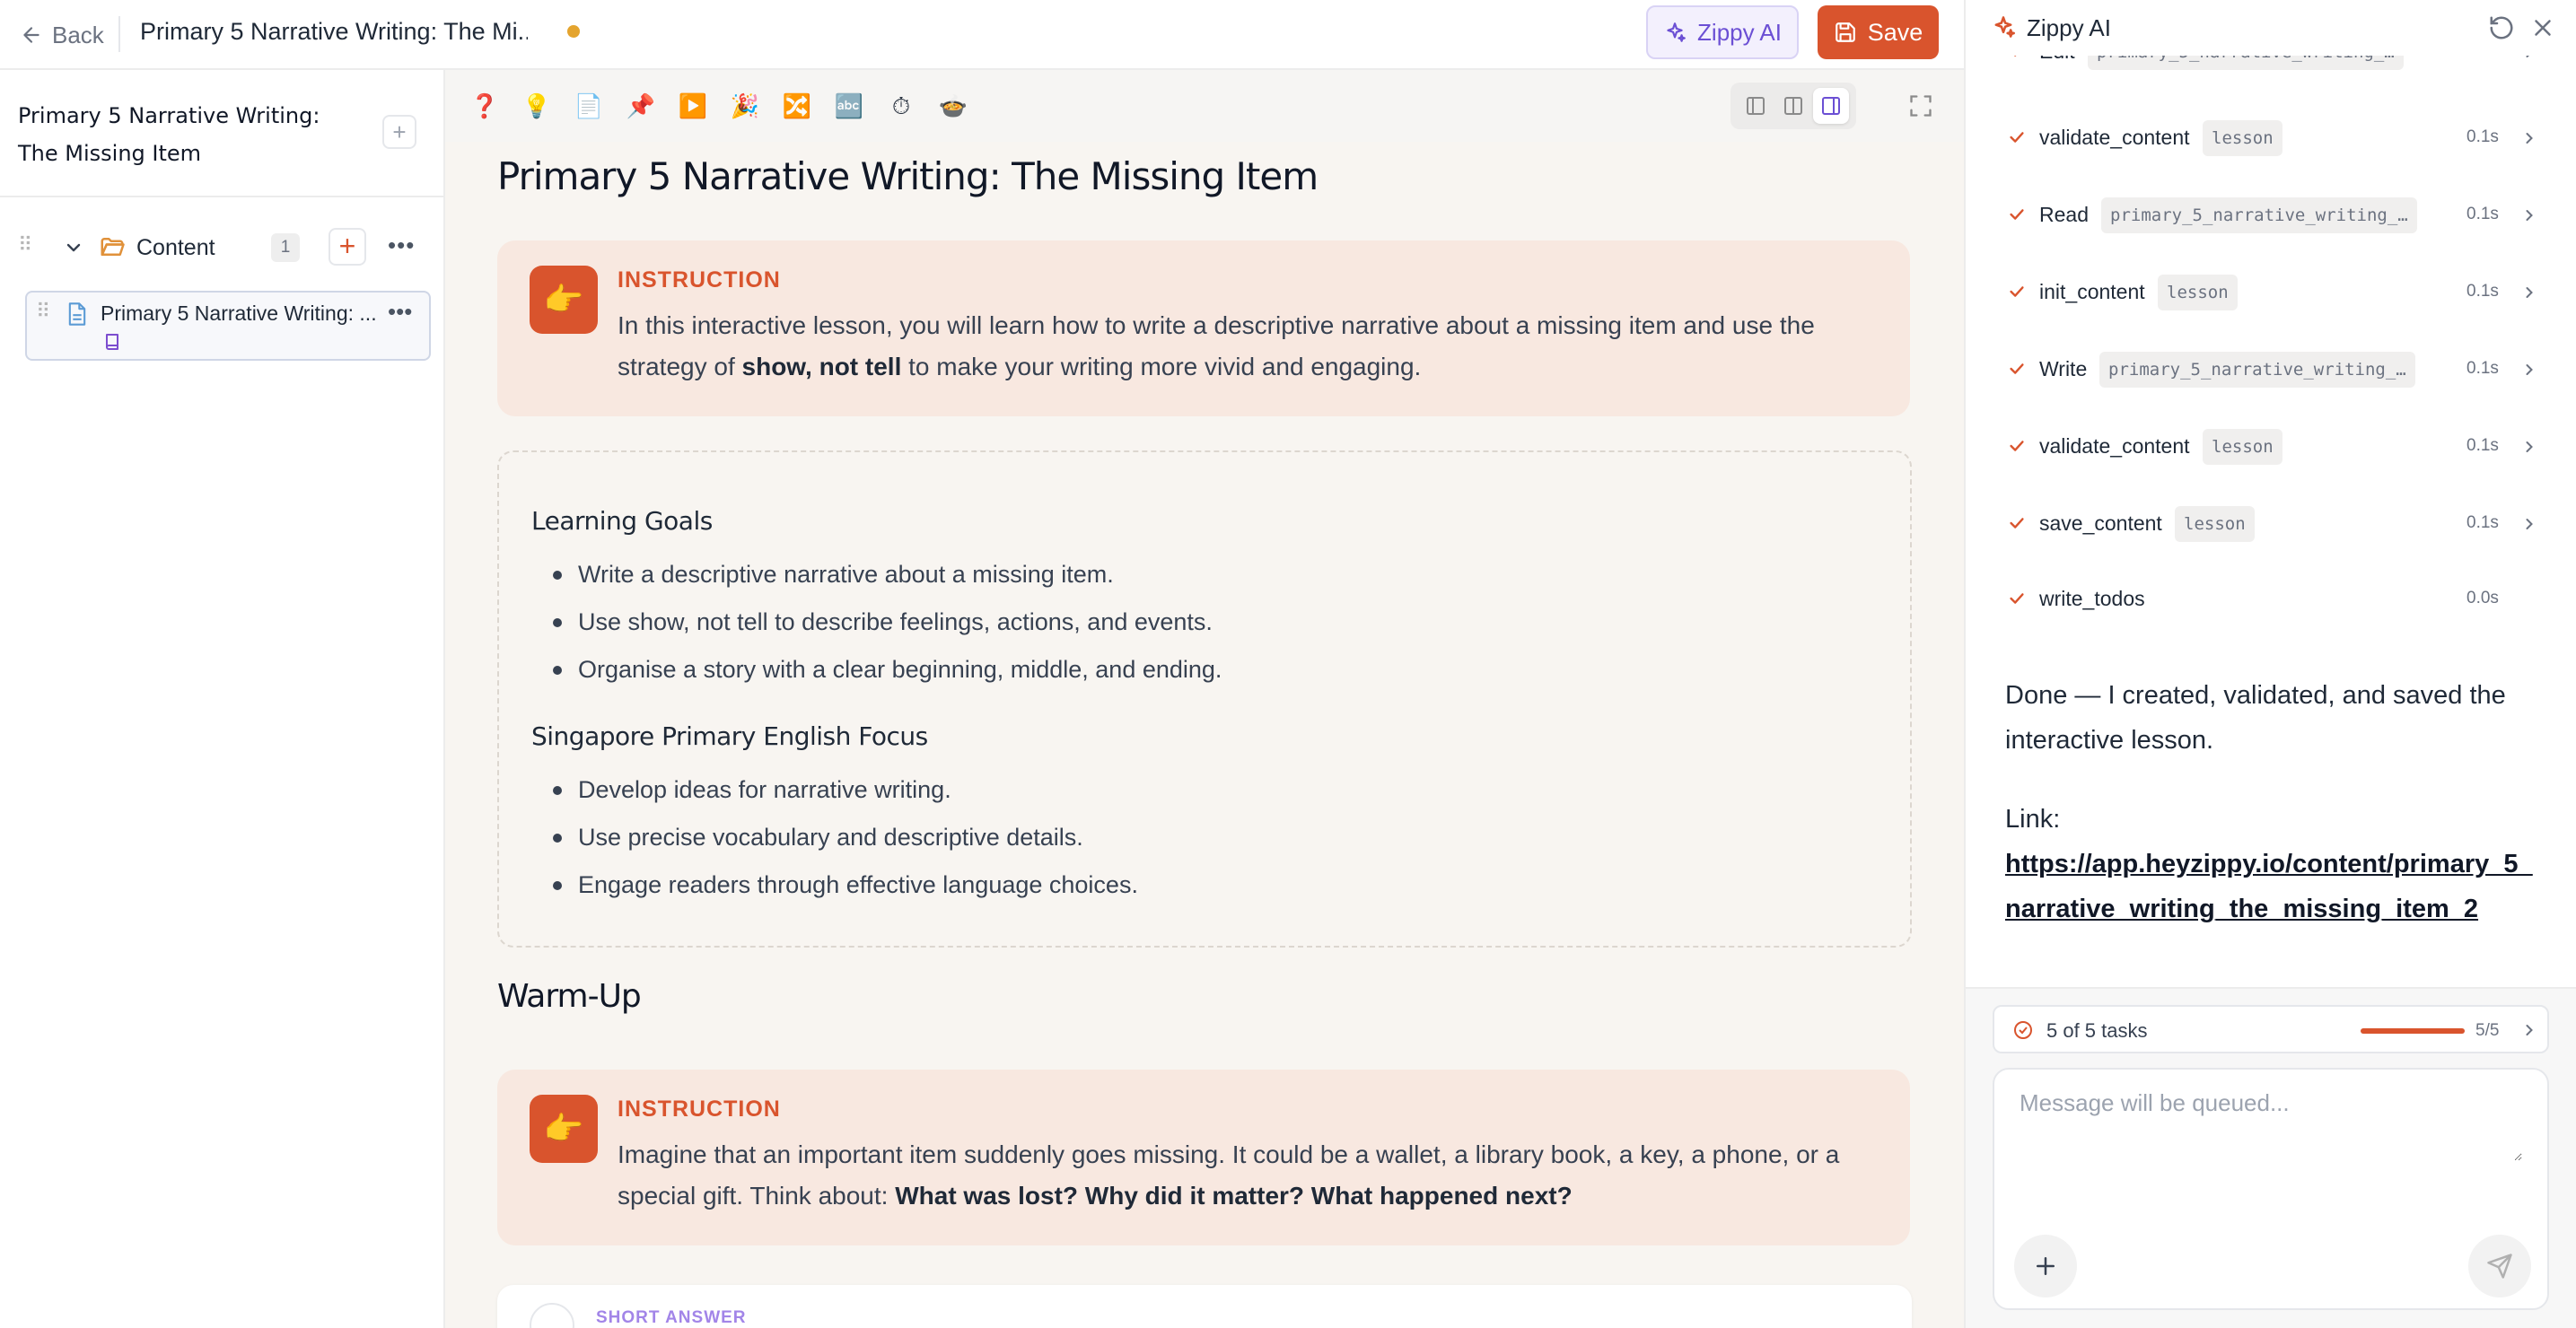 The height and width of the screenshot is (1328, 2576). I want to click on bowl-tool: 🍲, so click(953, 106).